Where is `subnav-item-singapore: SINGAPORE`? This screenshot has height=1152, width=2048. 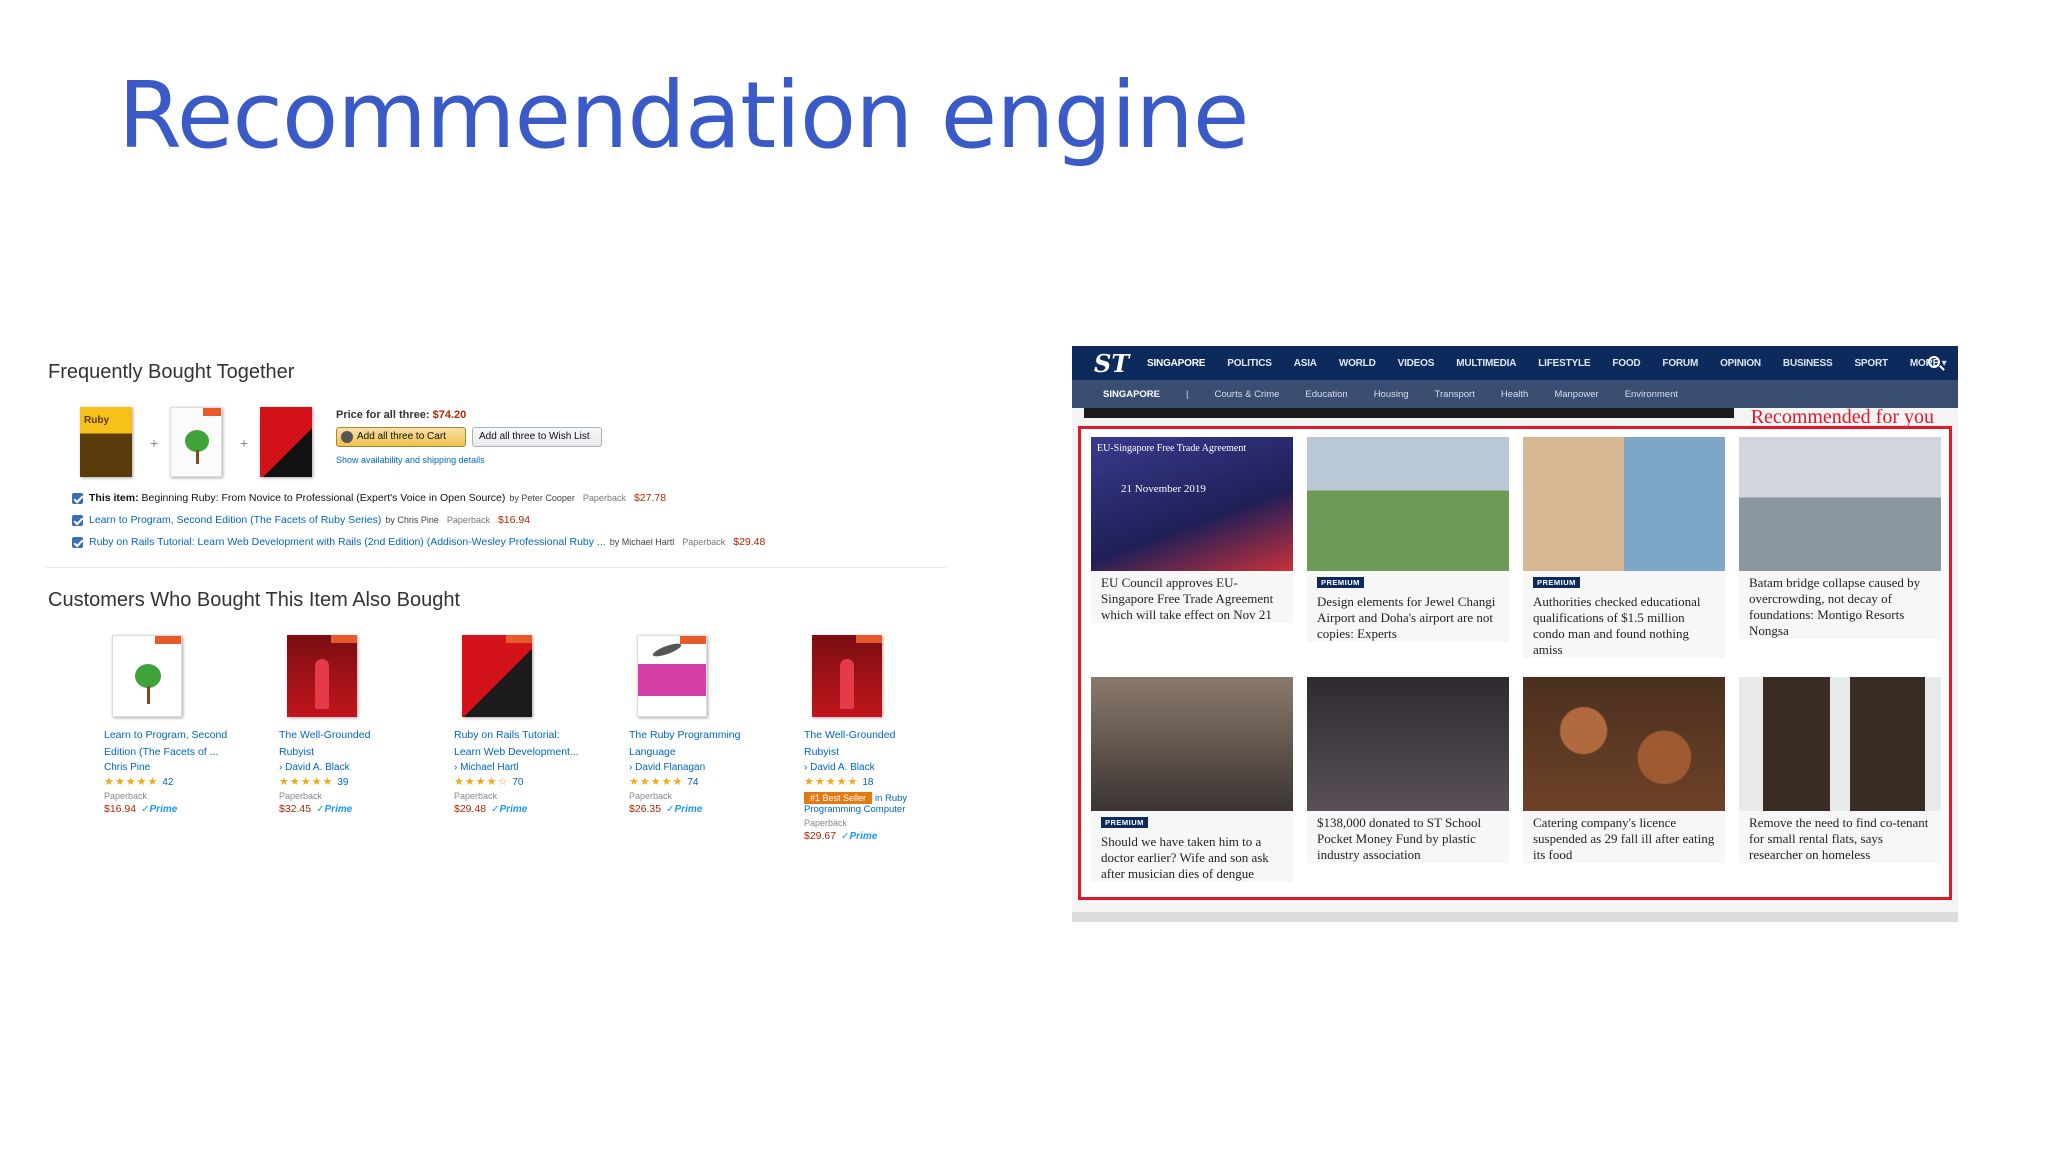
subnav-item-singapore: SINGAPORE is located at coordinates (1131, 394).